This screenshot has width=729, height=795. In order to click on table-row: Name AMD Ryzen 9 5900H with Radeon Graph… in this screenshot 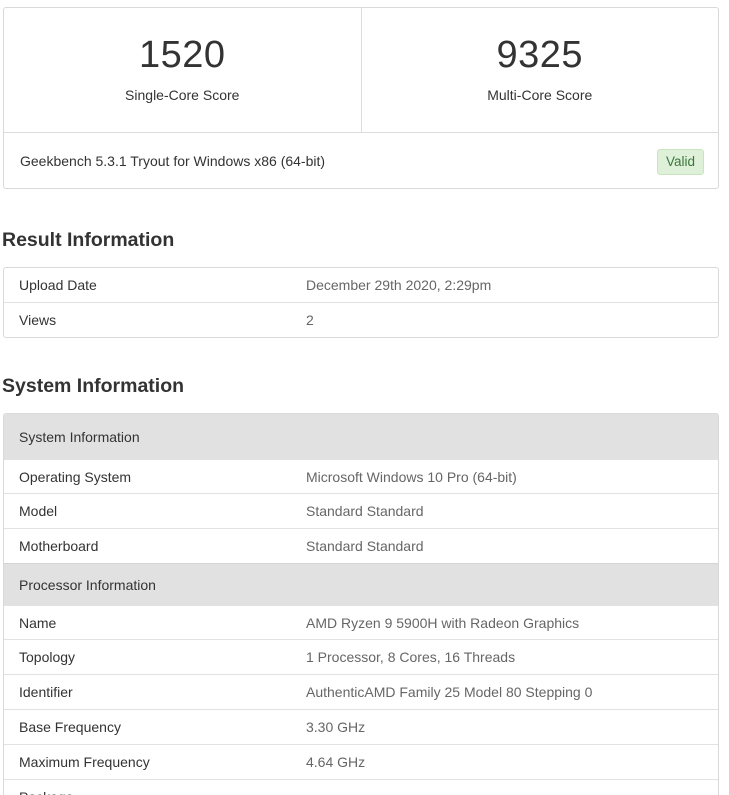, I will do `click(361, 622)`.